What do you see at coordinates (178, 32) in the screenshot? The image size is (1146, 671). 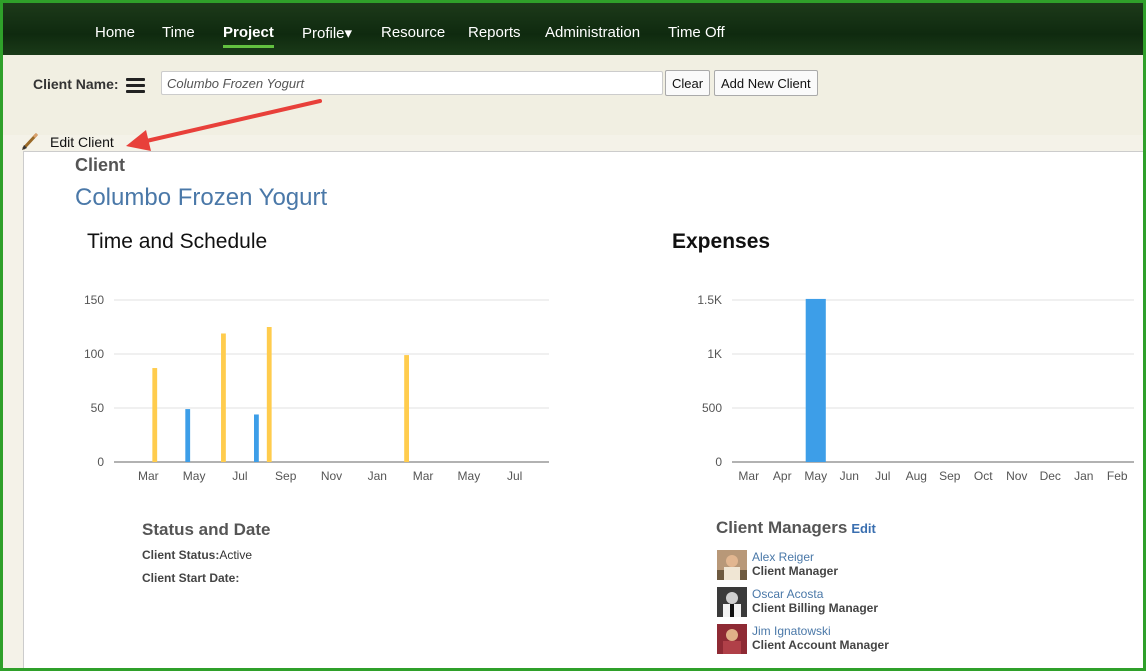 I see `nav-time: Time` at bounding box center [178, 32].